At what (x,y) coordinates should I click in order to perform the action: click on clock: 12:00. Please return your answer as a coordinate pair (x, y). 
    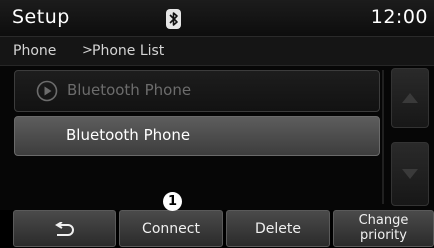
    Looking at the image, I should click on (399, 17).